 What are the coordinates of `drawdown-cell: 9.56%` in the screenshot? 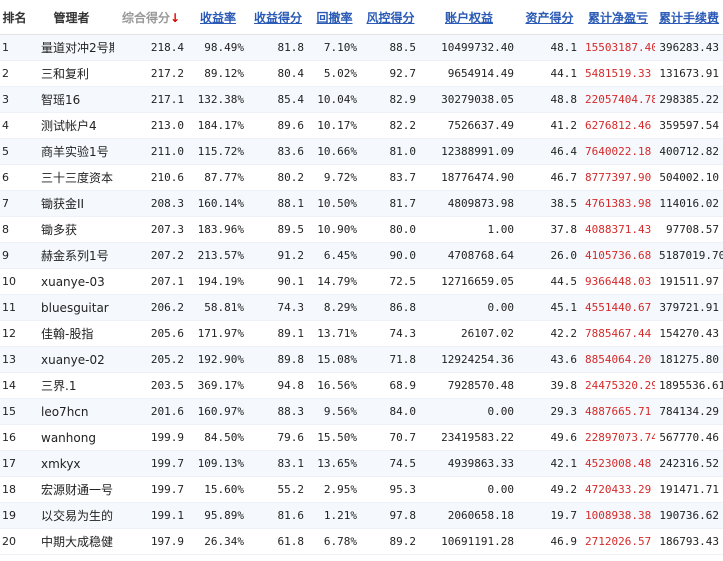 It's located at (334, 411).